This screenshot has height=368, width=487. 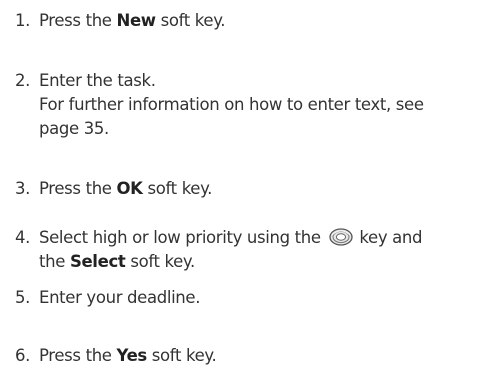 I want to click on step-text-pre: Select high or low priority using the, so click(x=182, y=237).